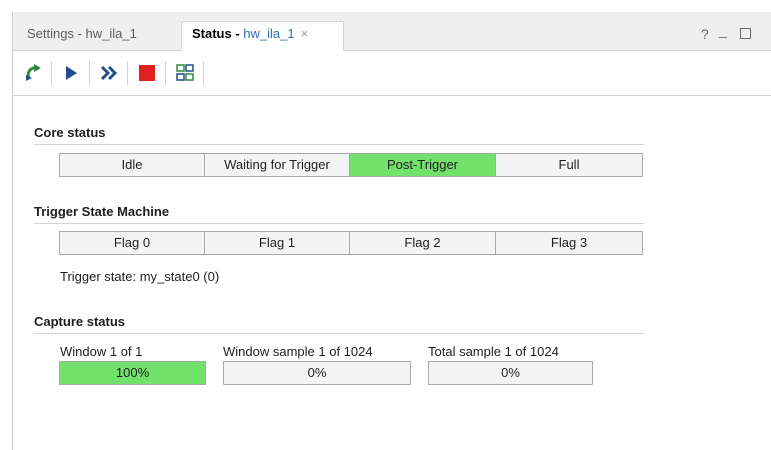 This screenshot has height=450, width=771. I want to click on close-icon: ×, so click(305, 33).